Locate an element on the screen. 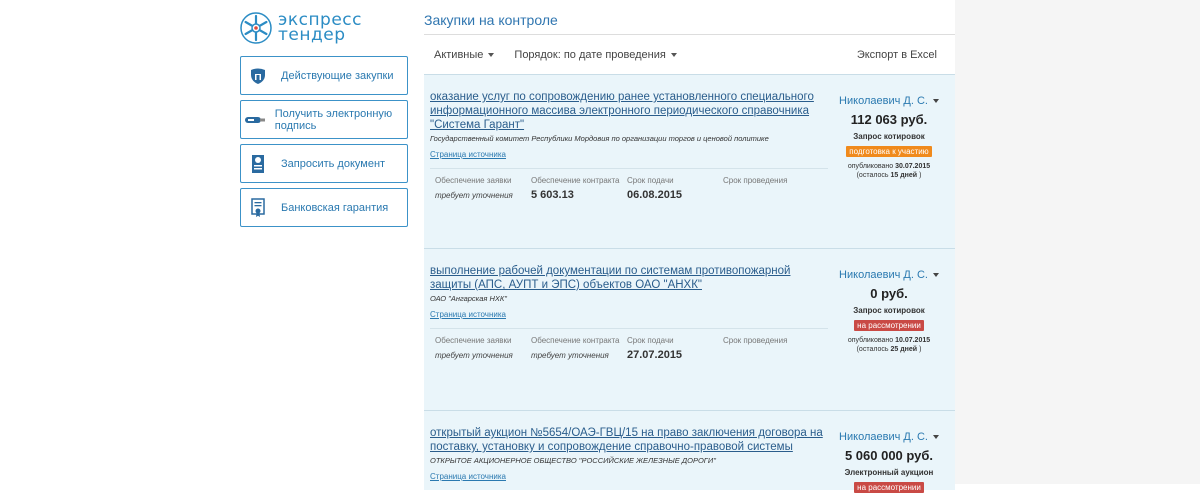 This screenshot has height=495, width=1200. brand-logo: экспресс тендер is located at coordinates (301, 28).